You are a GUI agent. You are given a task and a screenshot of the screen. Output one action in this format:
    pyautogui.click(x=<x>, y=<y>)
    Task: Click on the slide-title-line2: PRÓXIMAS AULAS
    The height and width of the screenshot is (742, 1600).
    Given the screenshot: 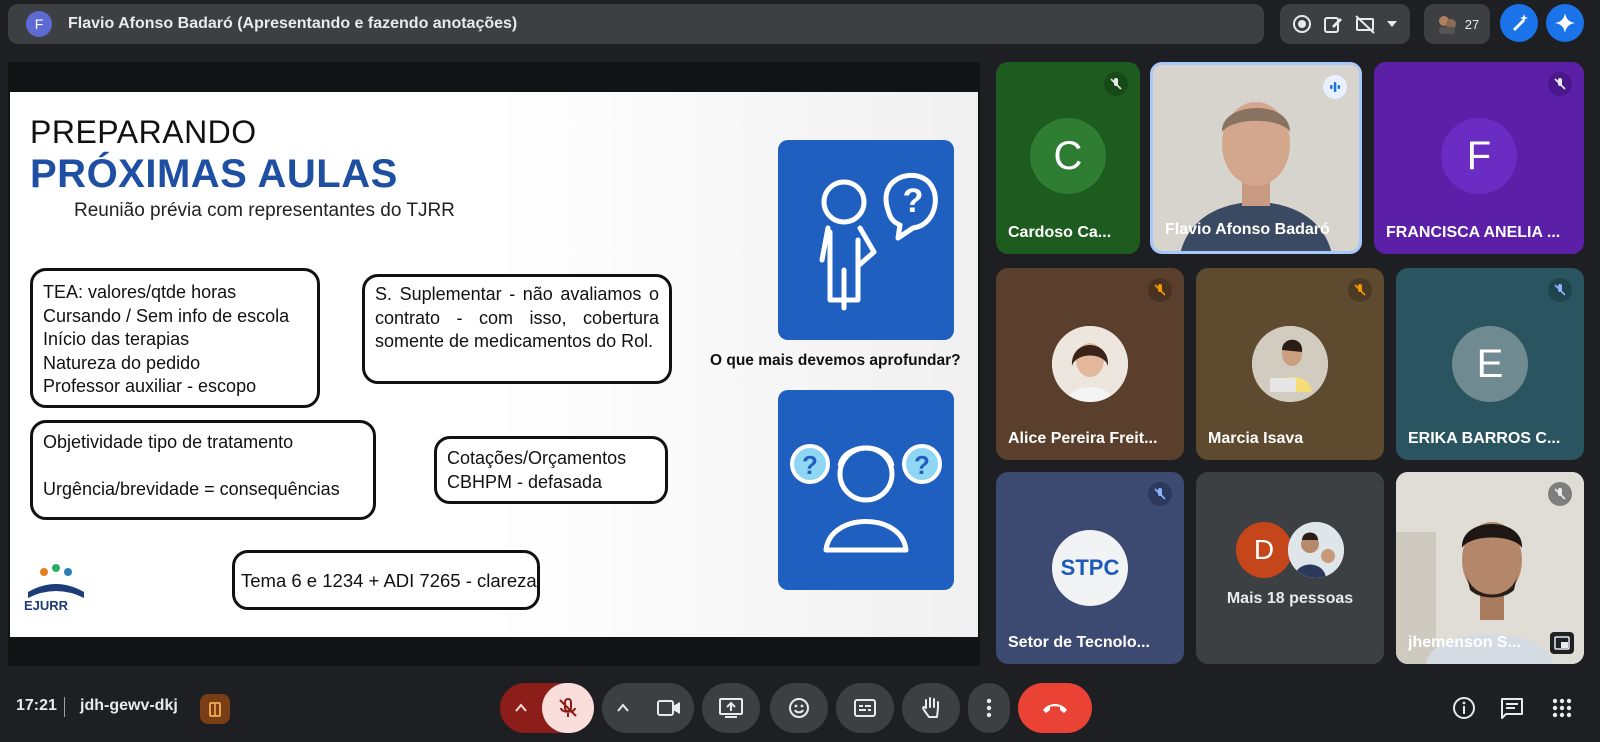 What is the action you would take?
    pyautogui.click(x=214, y=174)
    